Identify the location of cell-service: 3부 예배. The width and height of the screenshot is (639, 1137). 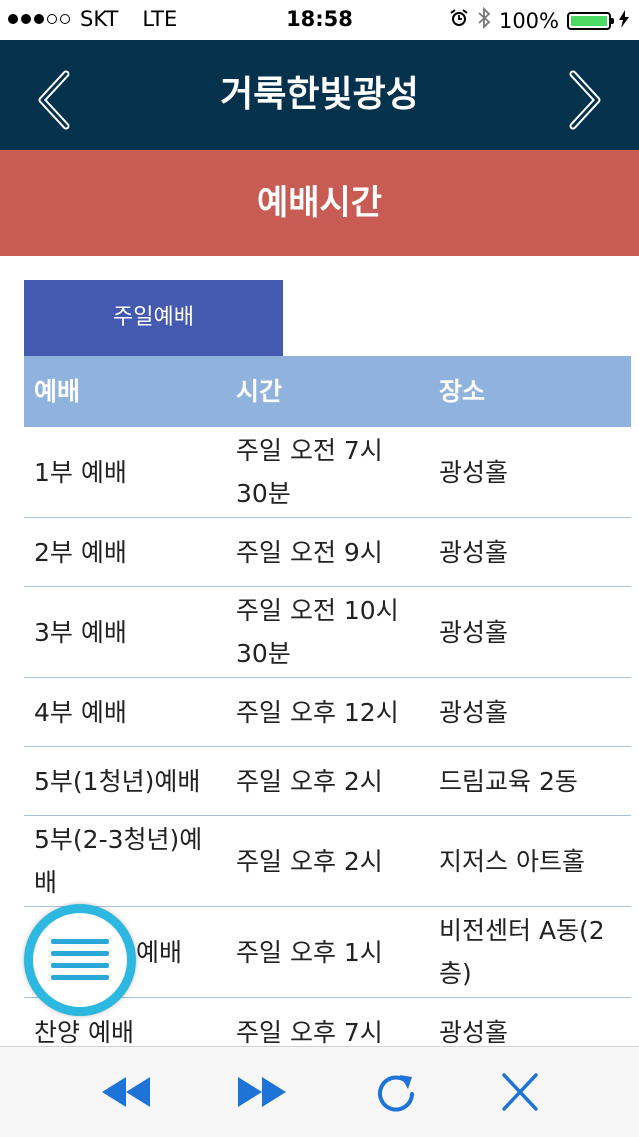
(80, 632).